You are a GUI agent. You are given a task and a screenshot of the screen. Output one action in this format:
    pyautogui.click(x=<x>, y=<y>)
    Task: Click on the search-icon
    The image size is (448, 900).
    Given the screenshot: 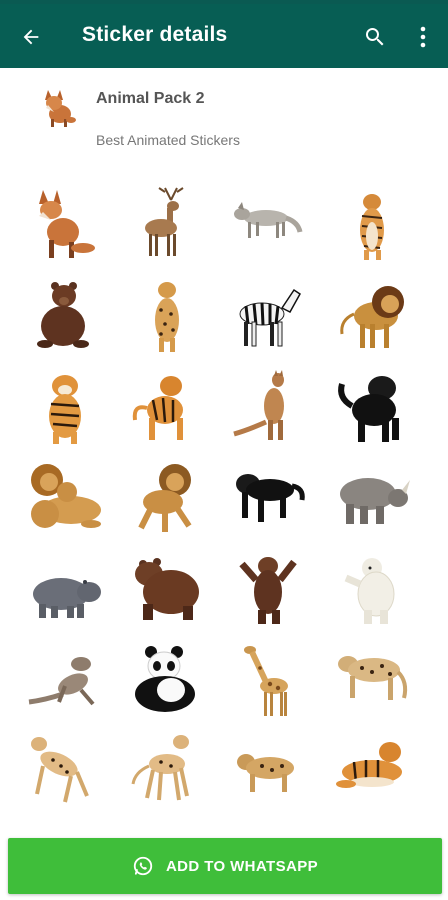 What is the action you would take?
    pyautogui.click(x=375, y=37)
    